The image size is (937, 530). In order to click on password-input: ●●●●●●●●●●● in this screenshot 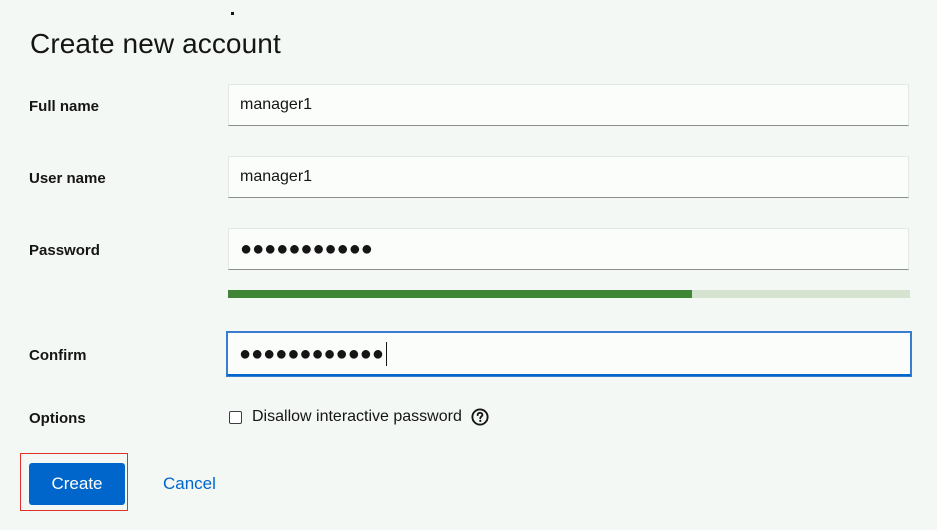, I will do `click(568, 249)`.